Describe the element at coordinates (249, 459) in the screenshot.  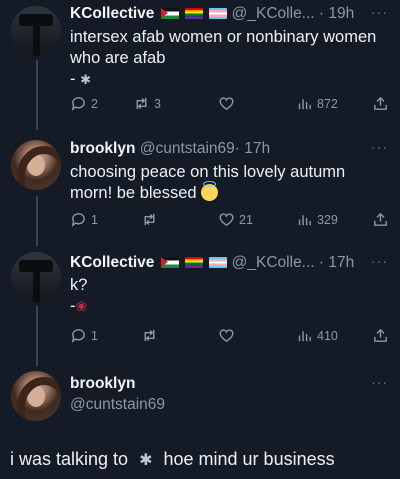
I see `reply-text-end: hoe mind ur business` at that location.